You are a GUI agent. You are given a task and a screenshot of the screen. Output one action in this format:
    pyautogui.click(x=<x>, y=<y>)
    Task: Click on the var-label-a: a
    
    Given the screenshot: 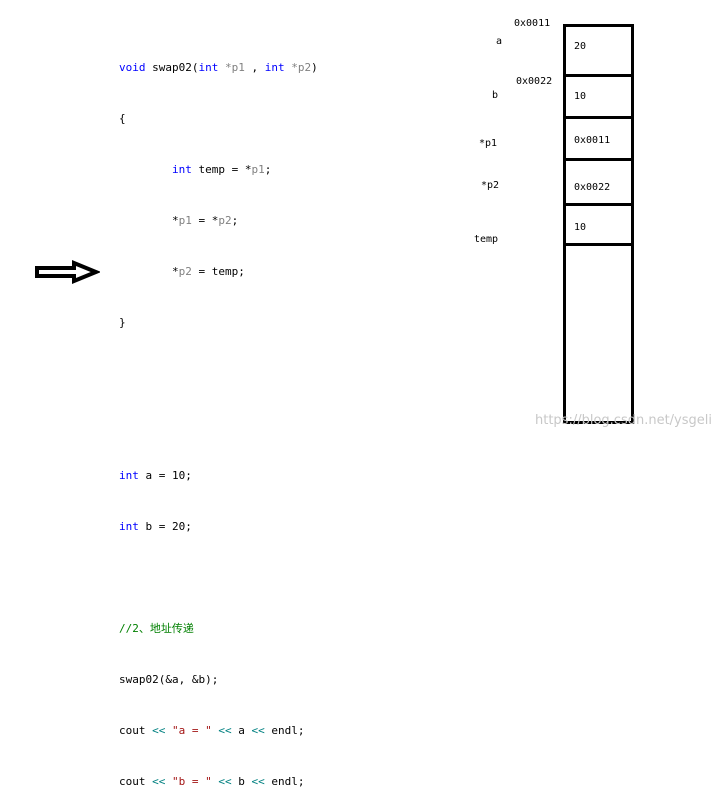 What is the action you would take?
    pyautogui.click(x=499, y=41)
    